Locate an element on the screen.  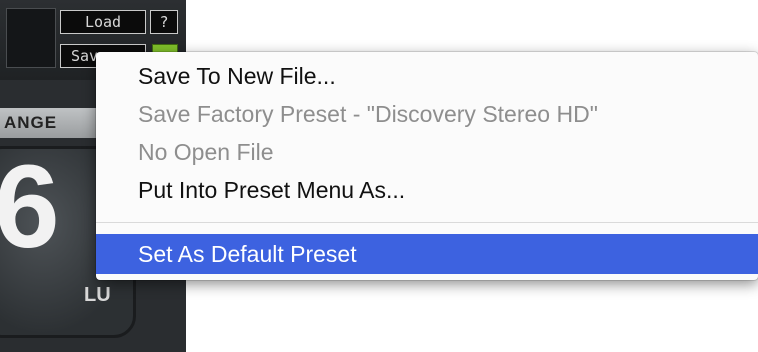
loudness-unit: LU is located at coordinates (97, 295).